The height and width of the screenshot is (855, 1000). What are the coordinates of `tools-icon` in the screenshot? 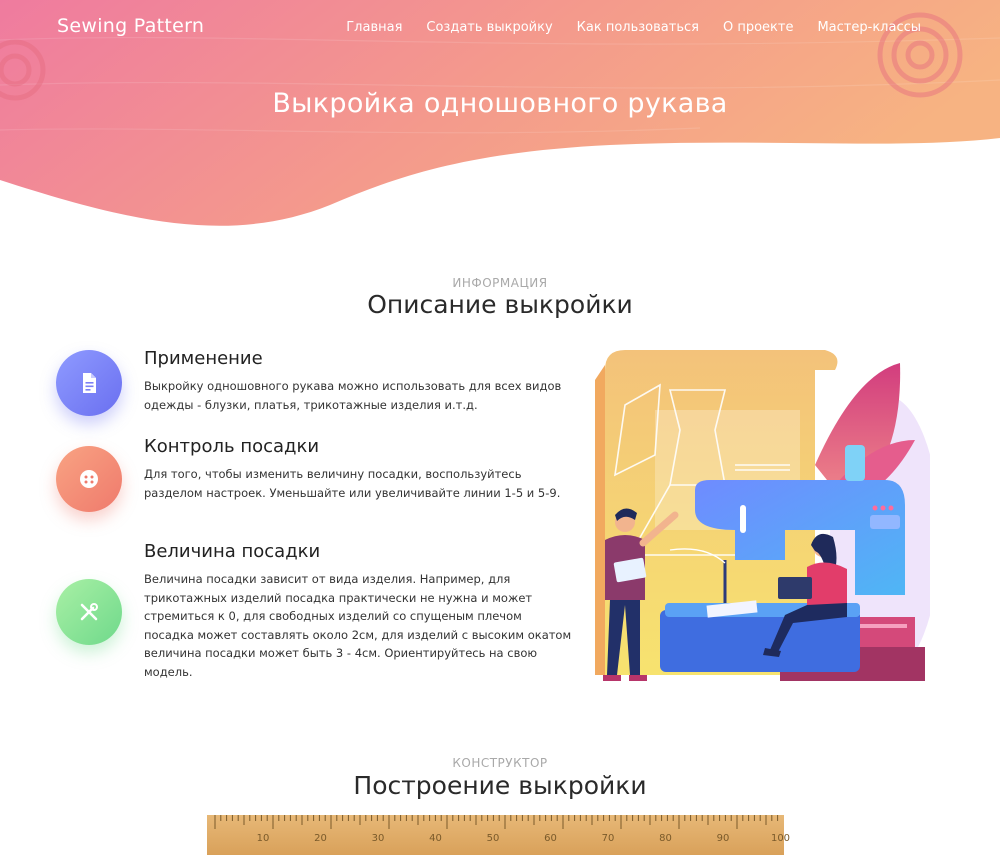 It's located at (89, 612).